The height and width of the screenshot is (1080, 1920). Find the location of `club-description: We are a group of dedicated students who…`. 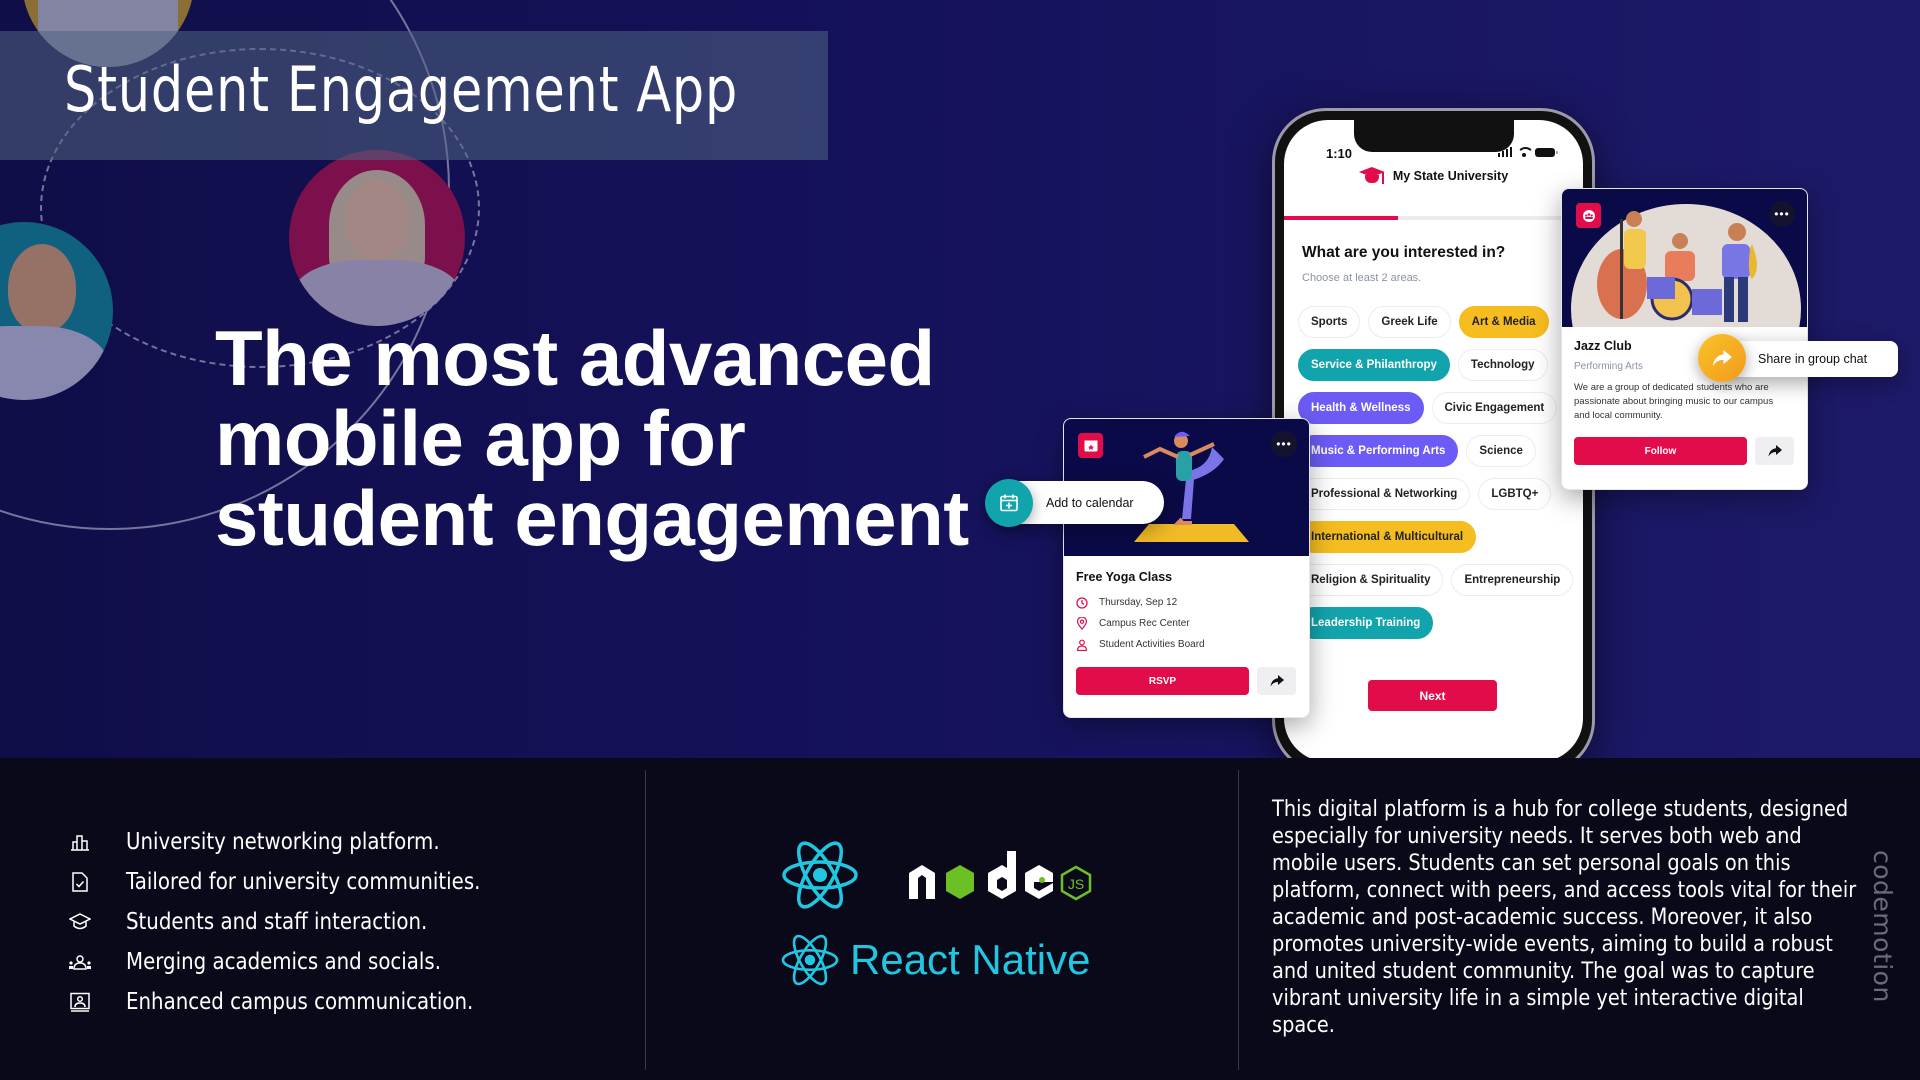

club-description: We are a group of dedicated students who… is located at coordinates (1674, 401).